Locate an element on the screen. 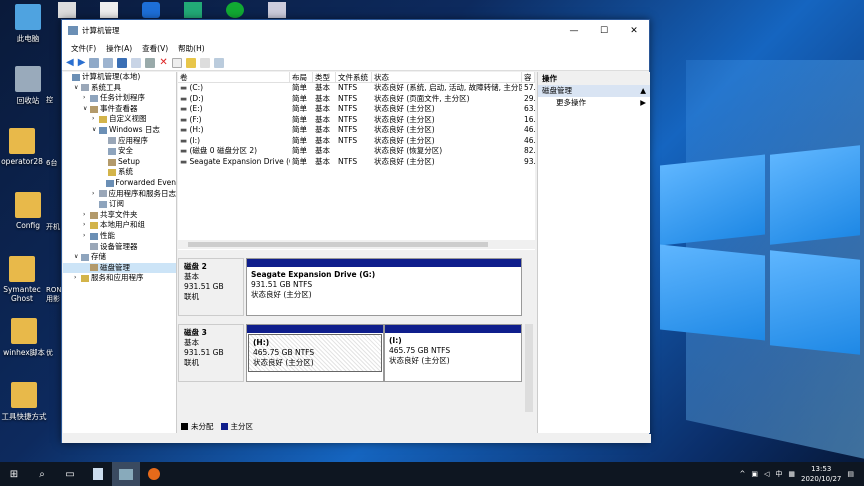 The height and width of the screenshot is (486, 864). recorder-icon is located at coordinates (154, 474).